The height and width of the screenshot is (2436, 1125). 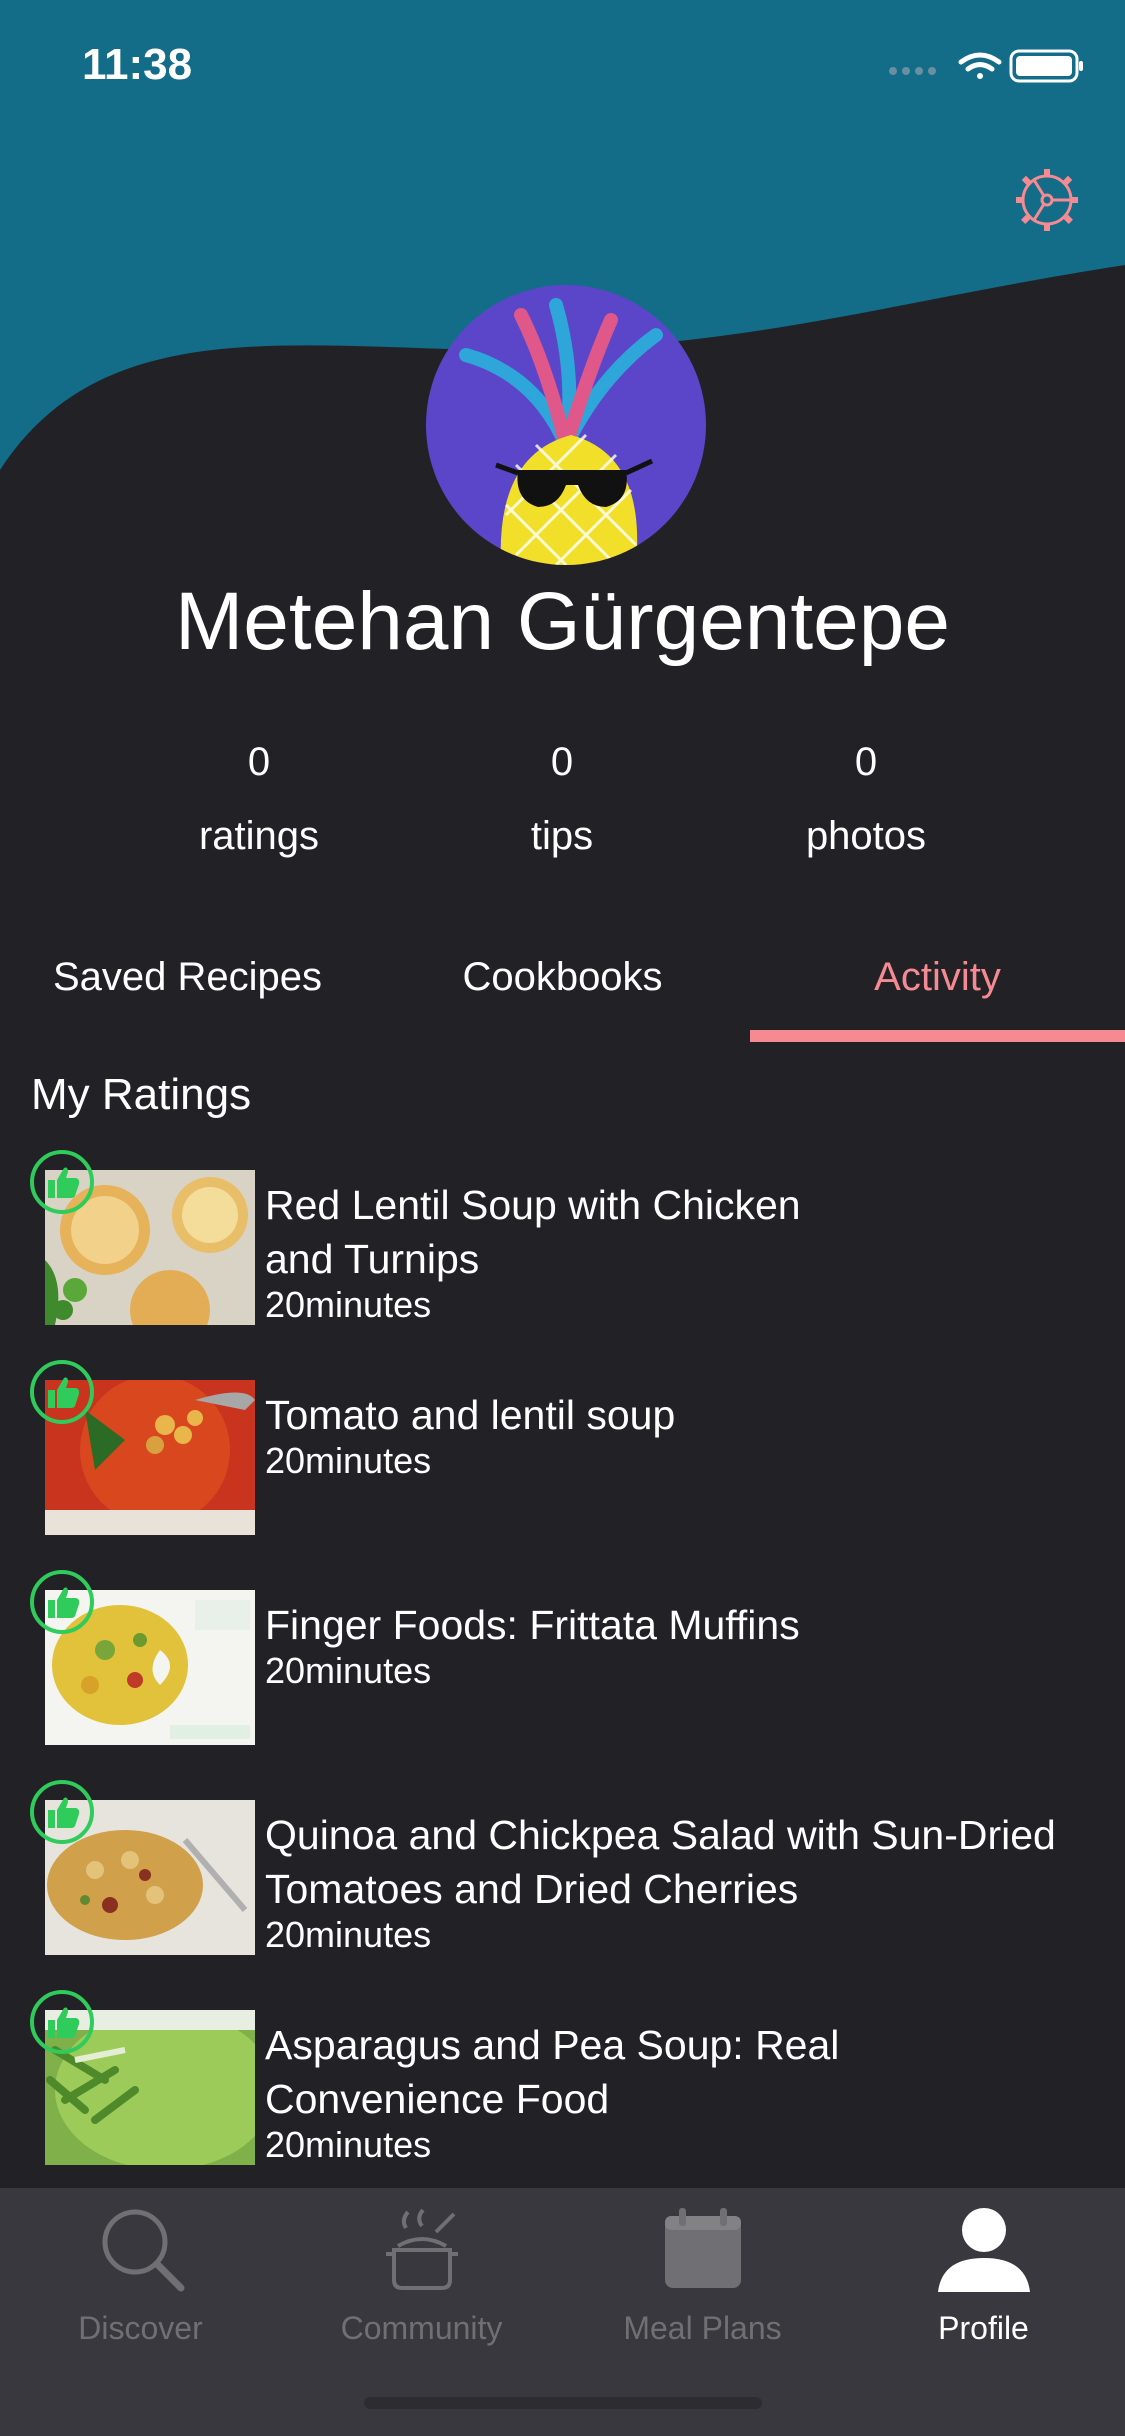 I want to click on tab-bar-item-meal-plans: Meal Plans, so click(x=702, y=2288).